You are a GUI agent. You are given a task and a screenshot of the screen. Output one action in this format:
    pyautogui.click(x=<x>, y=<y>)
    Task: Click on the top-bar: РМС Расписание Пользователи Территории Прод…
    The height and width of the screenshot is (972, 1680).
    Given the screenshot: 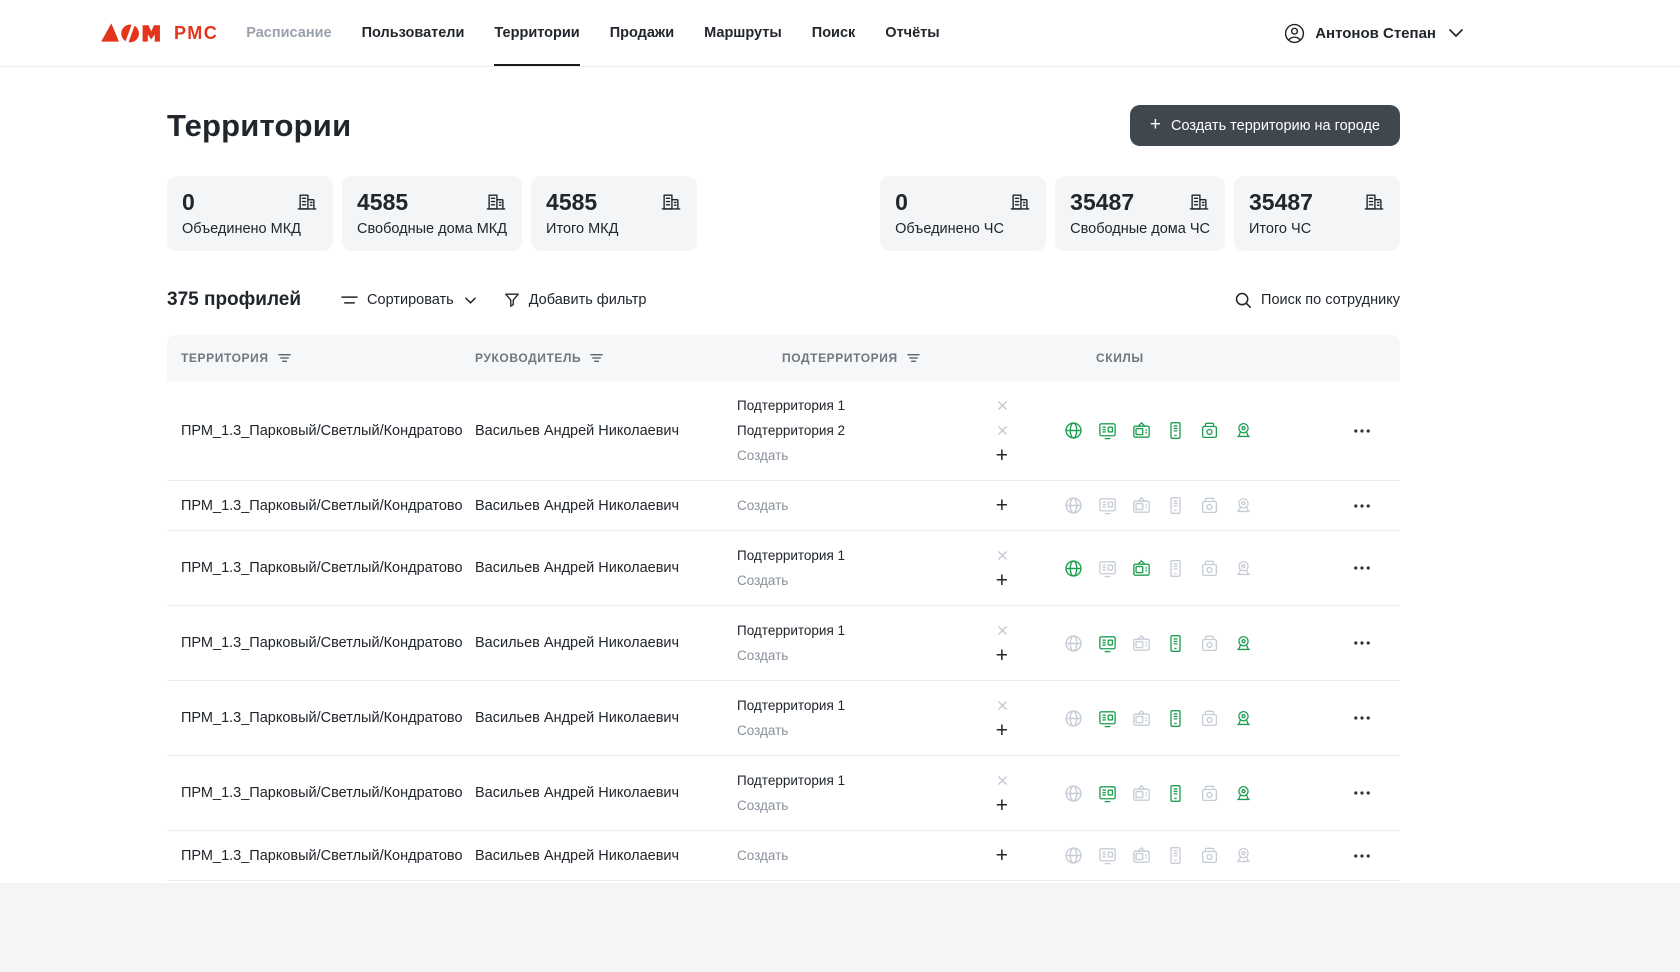 What is the action you would take?
    pyautogui.click(x=840, y=33)
    